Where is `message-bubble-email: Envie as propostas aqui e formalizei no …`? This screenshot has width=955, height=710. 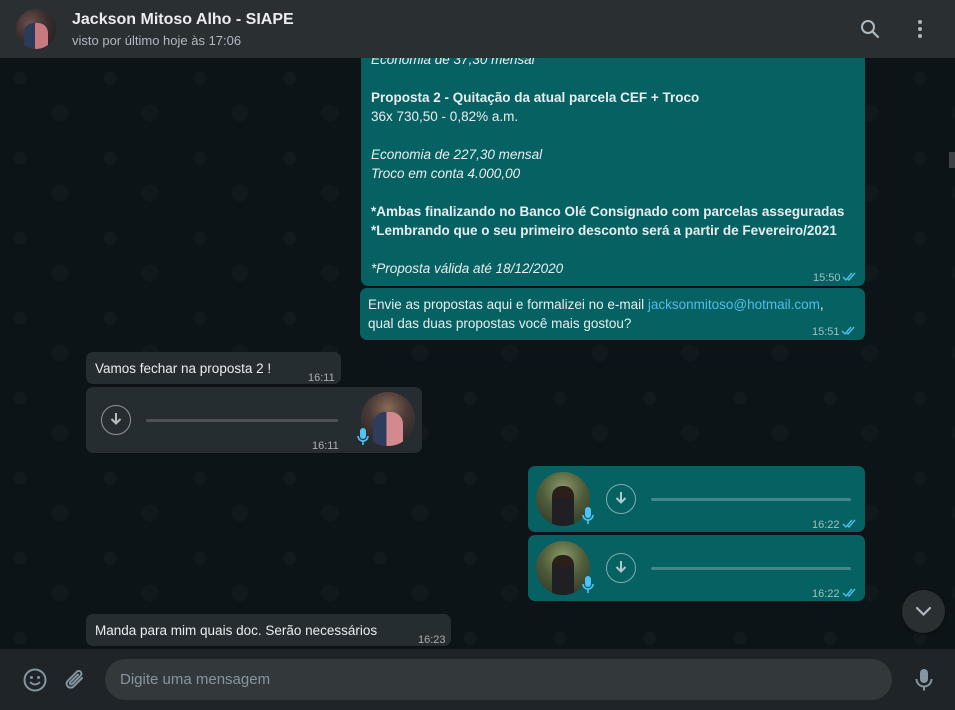
message-bubble-email: Envie as propostas aqui e formalizei no … is located at coordinates (612, 314).